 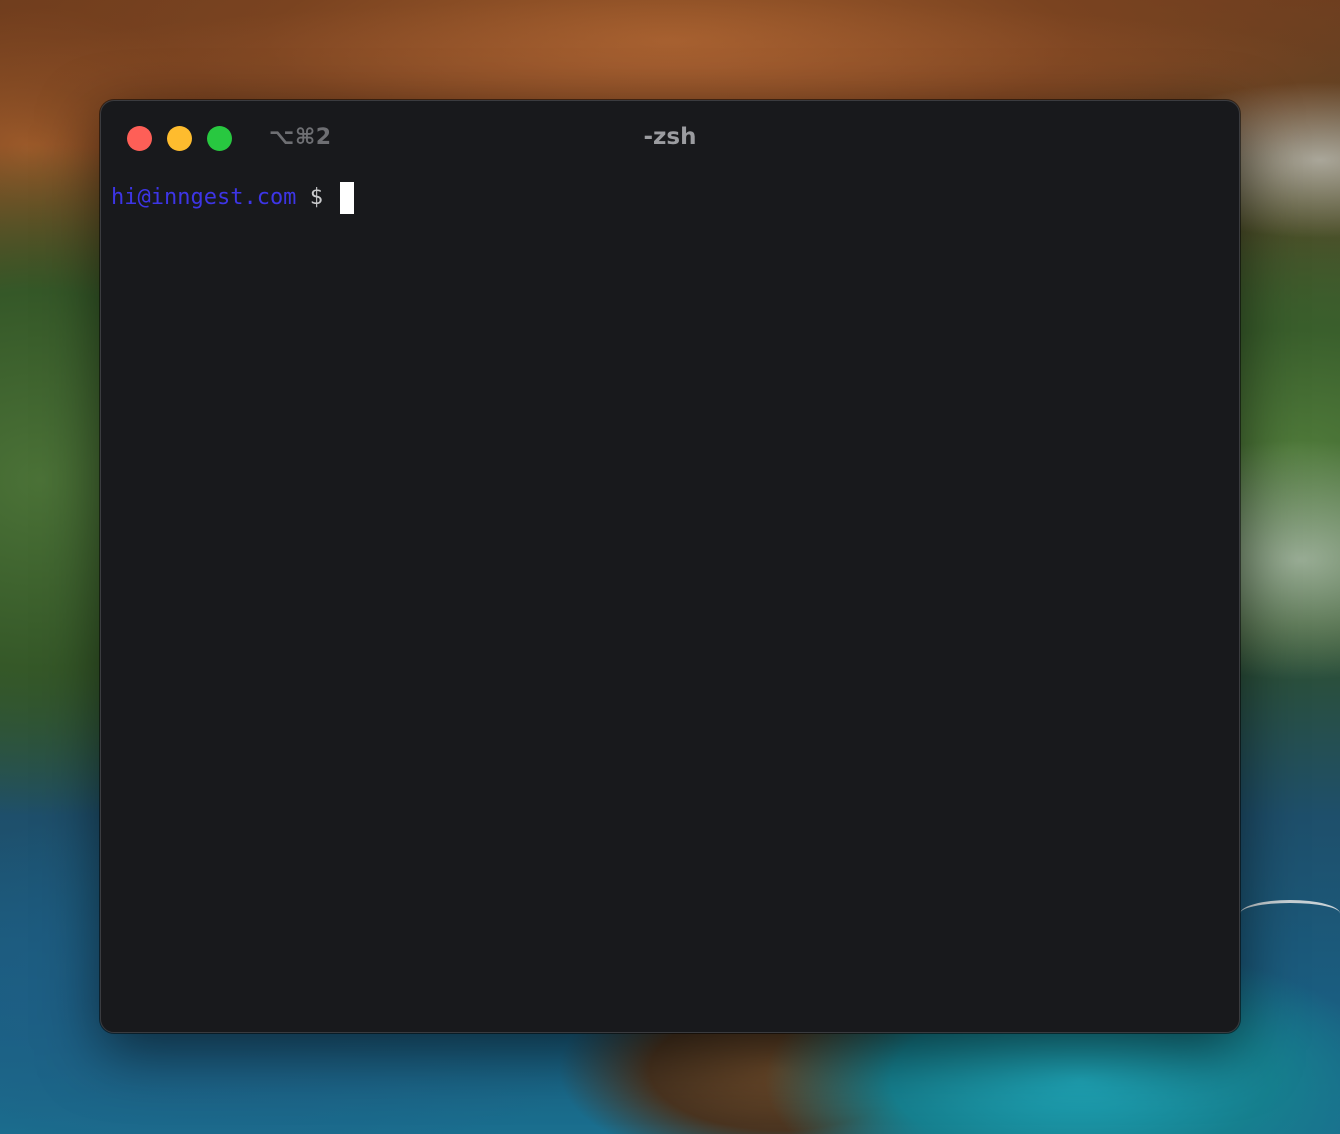 I want to click on prompt-line: hi@inngest.com $, so click(x=670, y=198).